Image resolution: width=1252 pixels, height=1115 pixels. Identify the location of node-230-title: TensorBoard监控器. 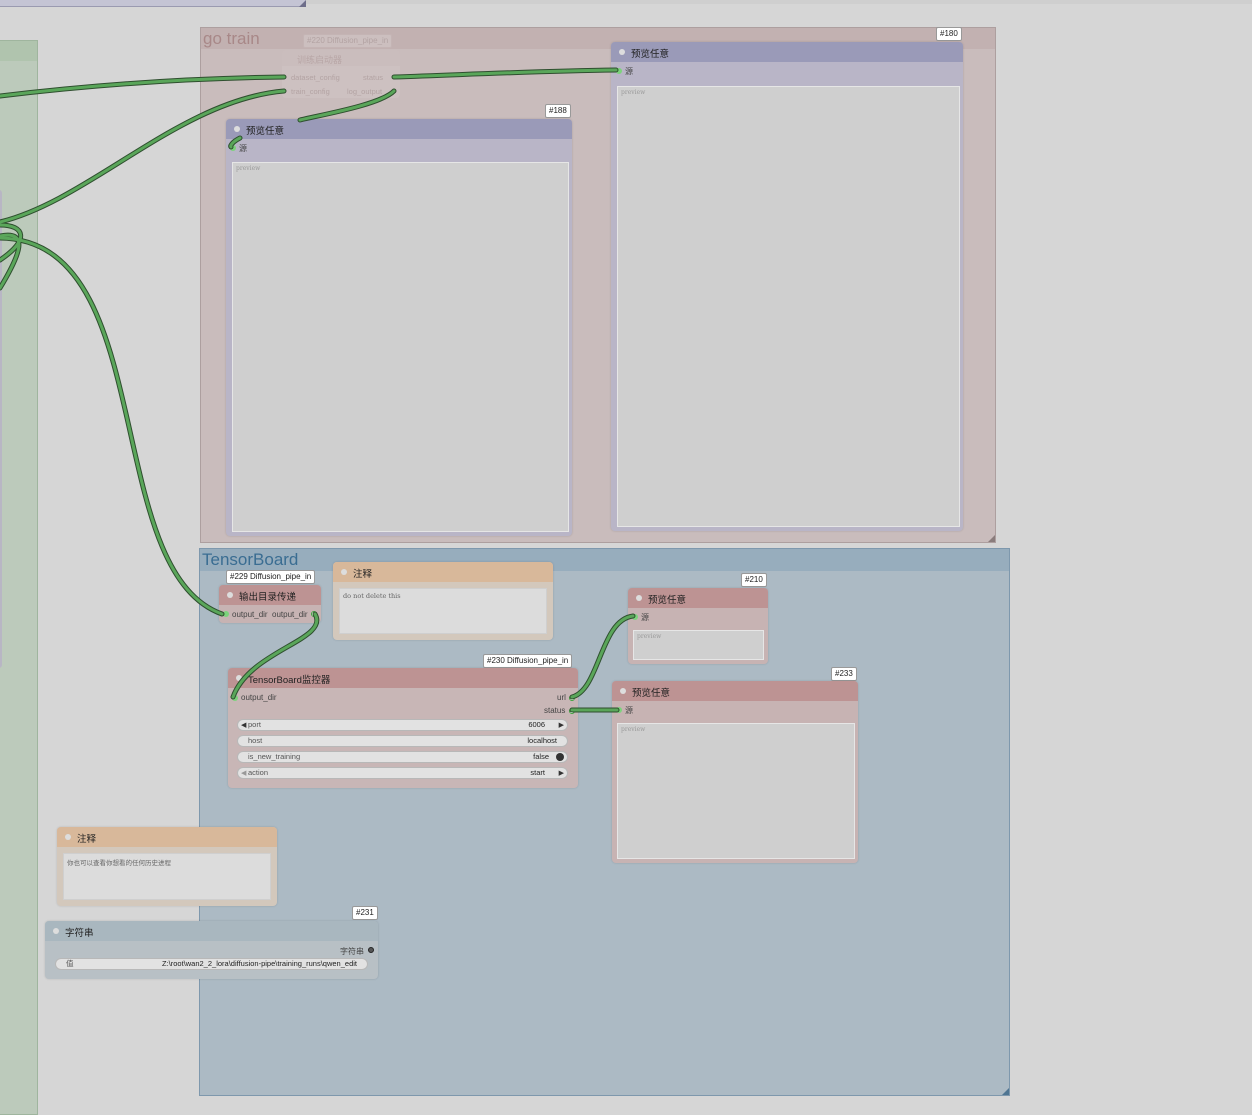
(289, 680).